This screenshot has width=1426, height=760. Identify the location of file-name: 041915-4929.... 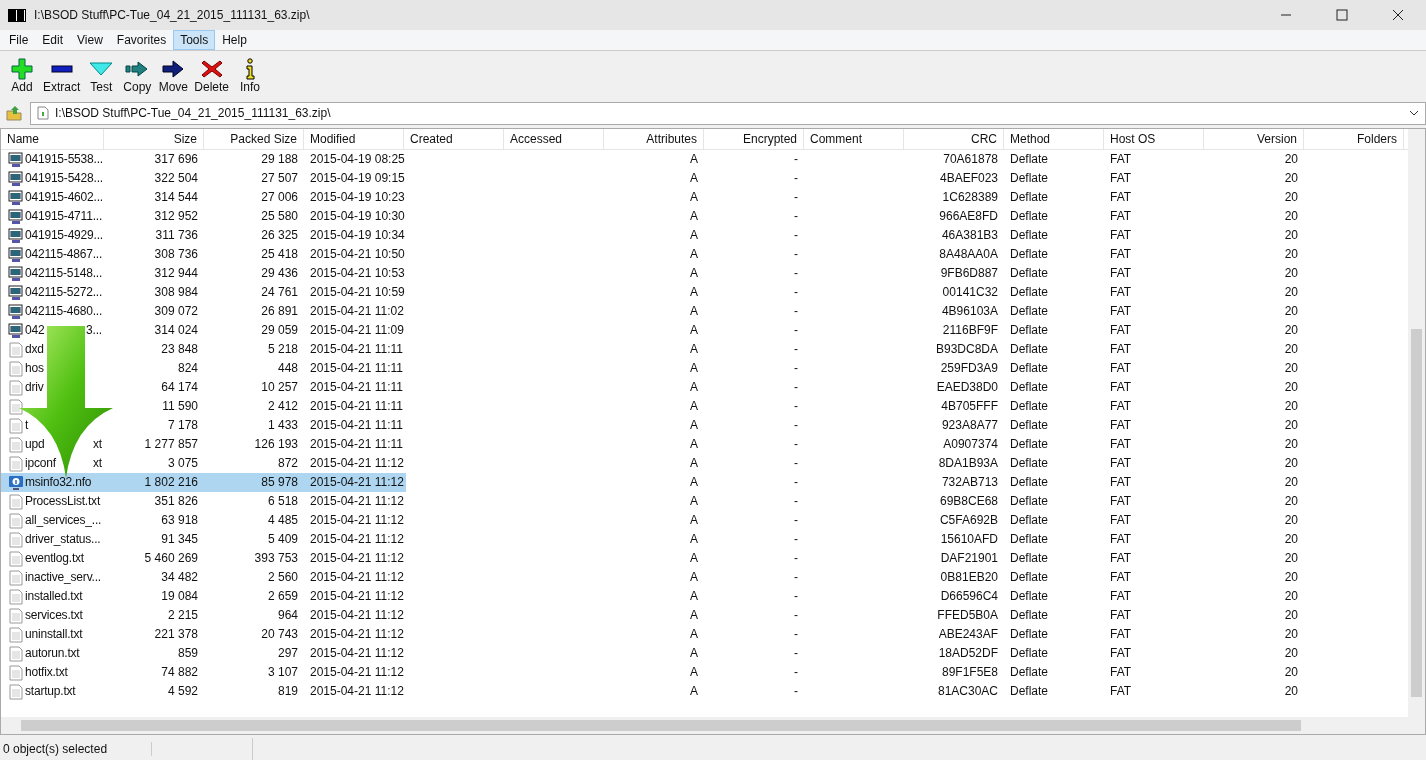
(64, 235).